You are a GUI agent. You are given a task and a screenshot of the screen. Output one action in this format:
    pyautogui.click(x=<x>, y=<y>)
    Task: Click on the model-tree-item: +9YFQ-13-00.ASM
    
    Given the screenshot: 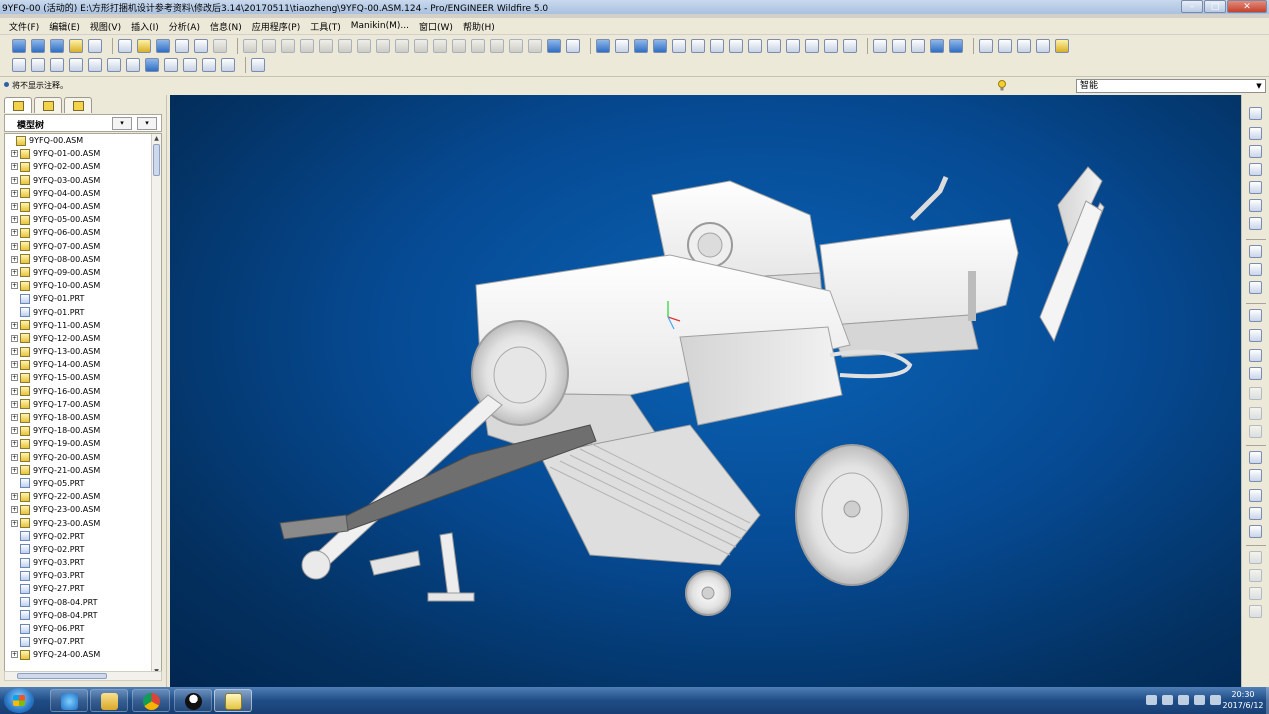 What is the action you would take?
    pyautogui.click(x=78, y=351)
    